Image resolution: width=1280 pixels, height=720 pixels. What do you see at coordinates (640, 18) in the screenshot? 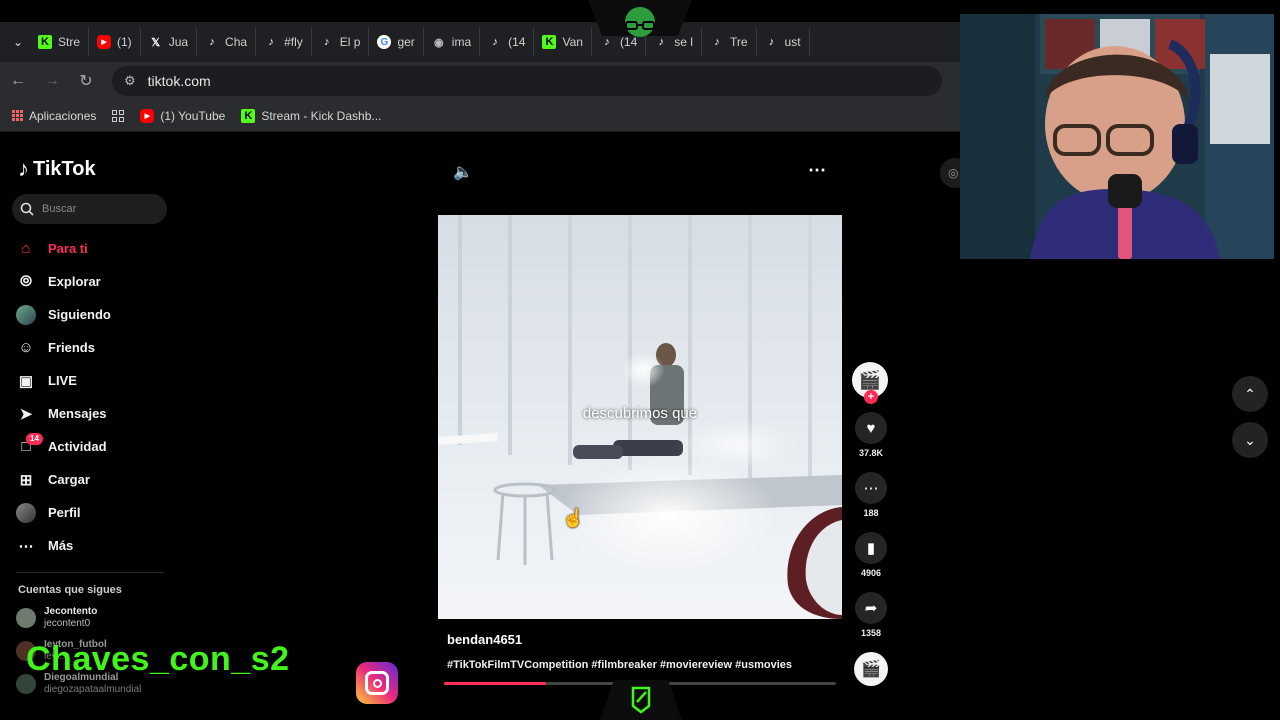
I see `stream-frame-top-deco` at bounding box center [640, 18].